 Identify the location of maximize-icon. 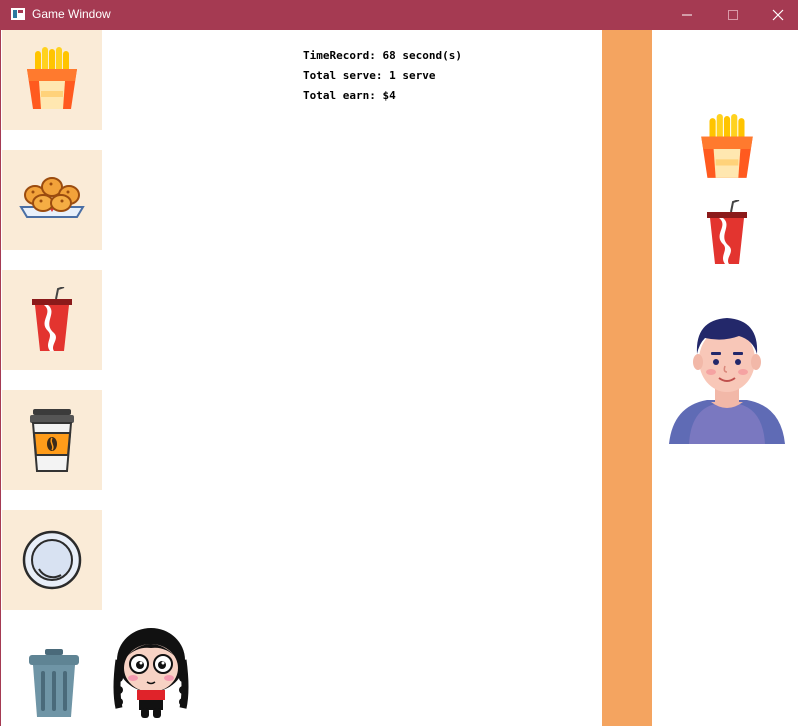
(733, 15).